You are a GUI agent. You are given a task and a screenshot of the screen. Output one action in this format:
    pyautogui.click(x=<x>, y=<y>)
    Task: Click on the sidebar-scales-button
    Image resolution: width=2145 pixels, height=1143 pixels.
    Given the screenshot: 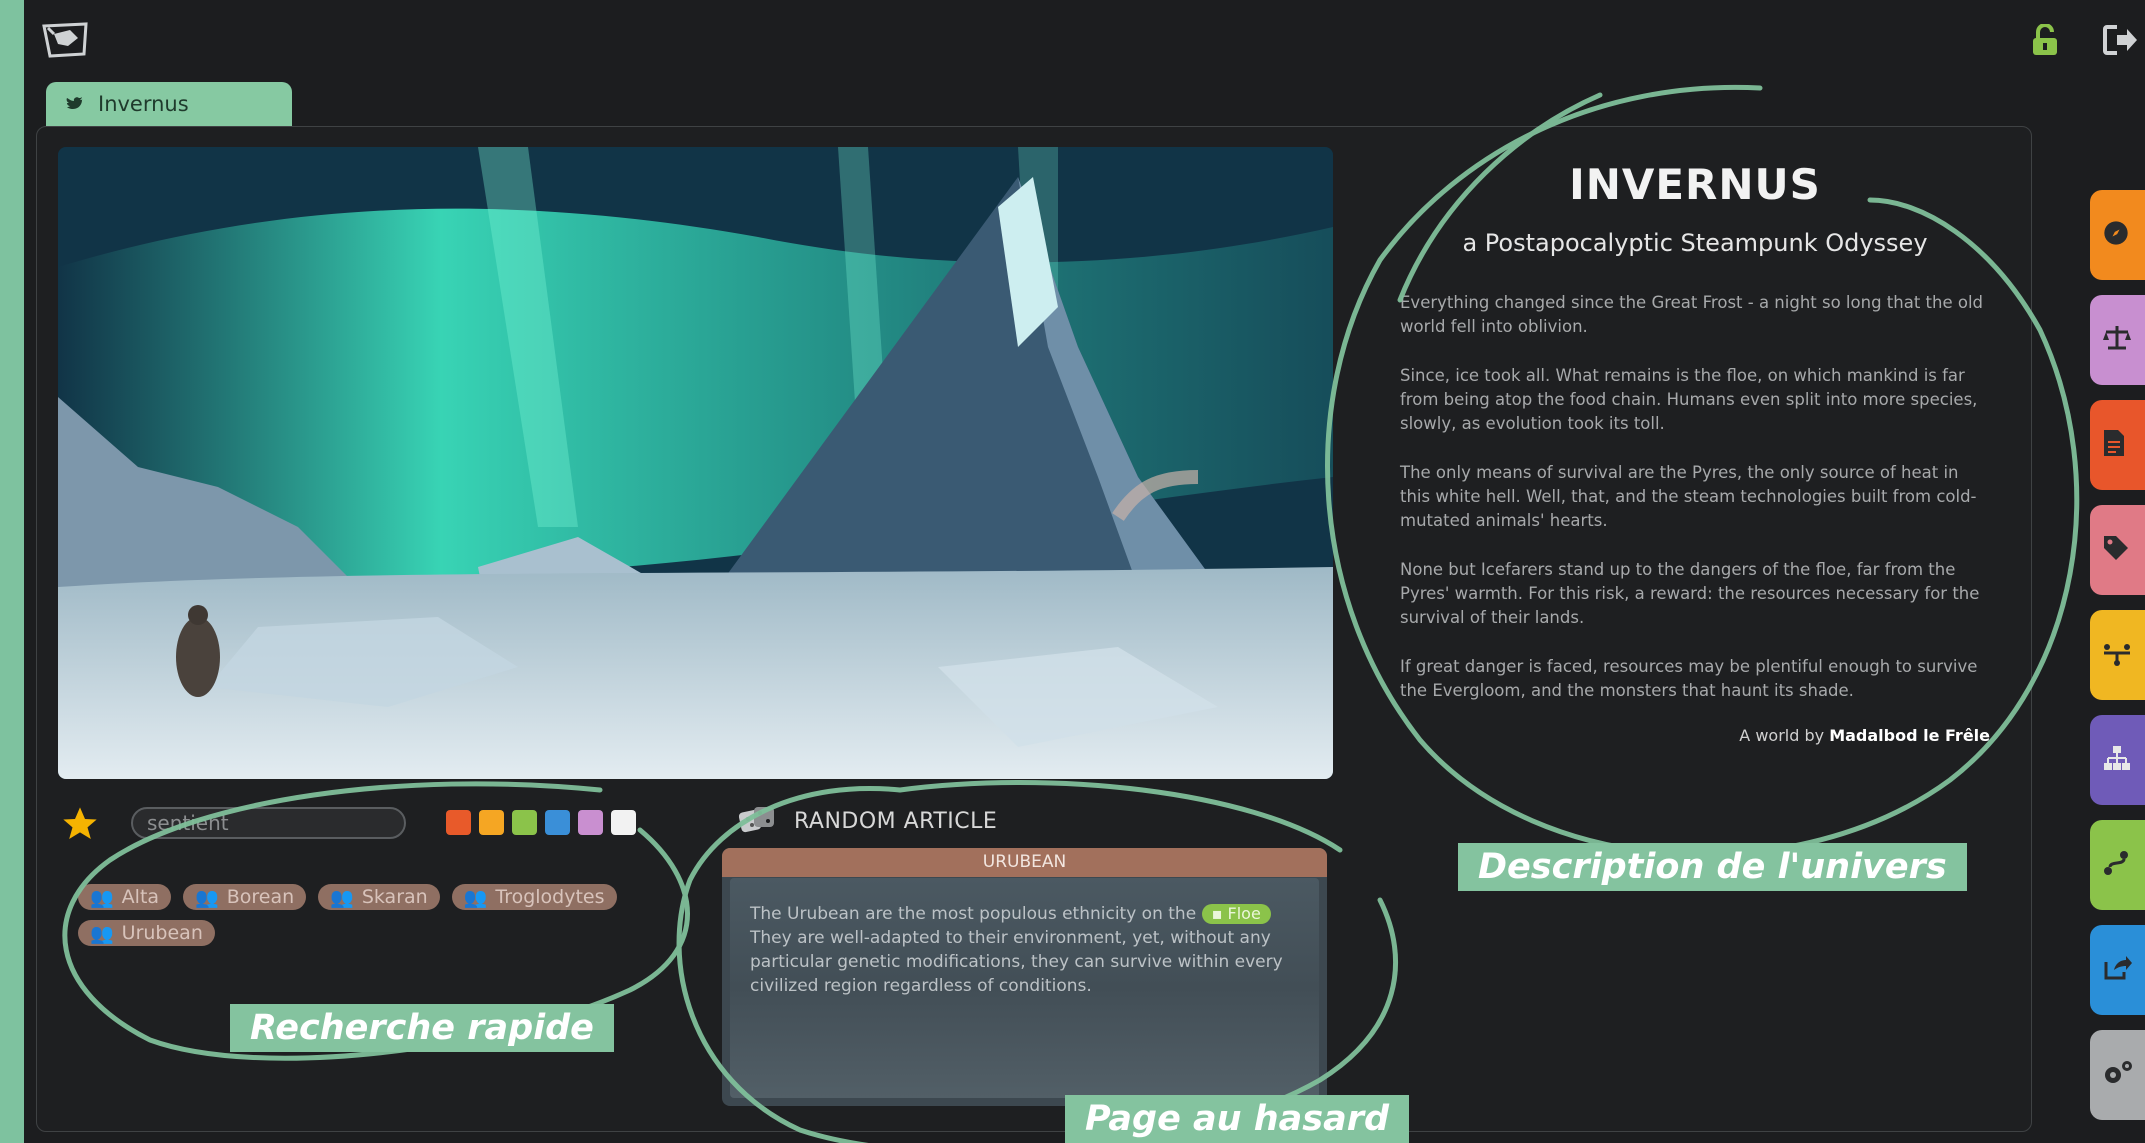 What is the action you would take?
    pyautogui.click(x=2117, y=340)
    